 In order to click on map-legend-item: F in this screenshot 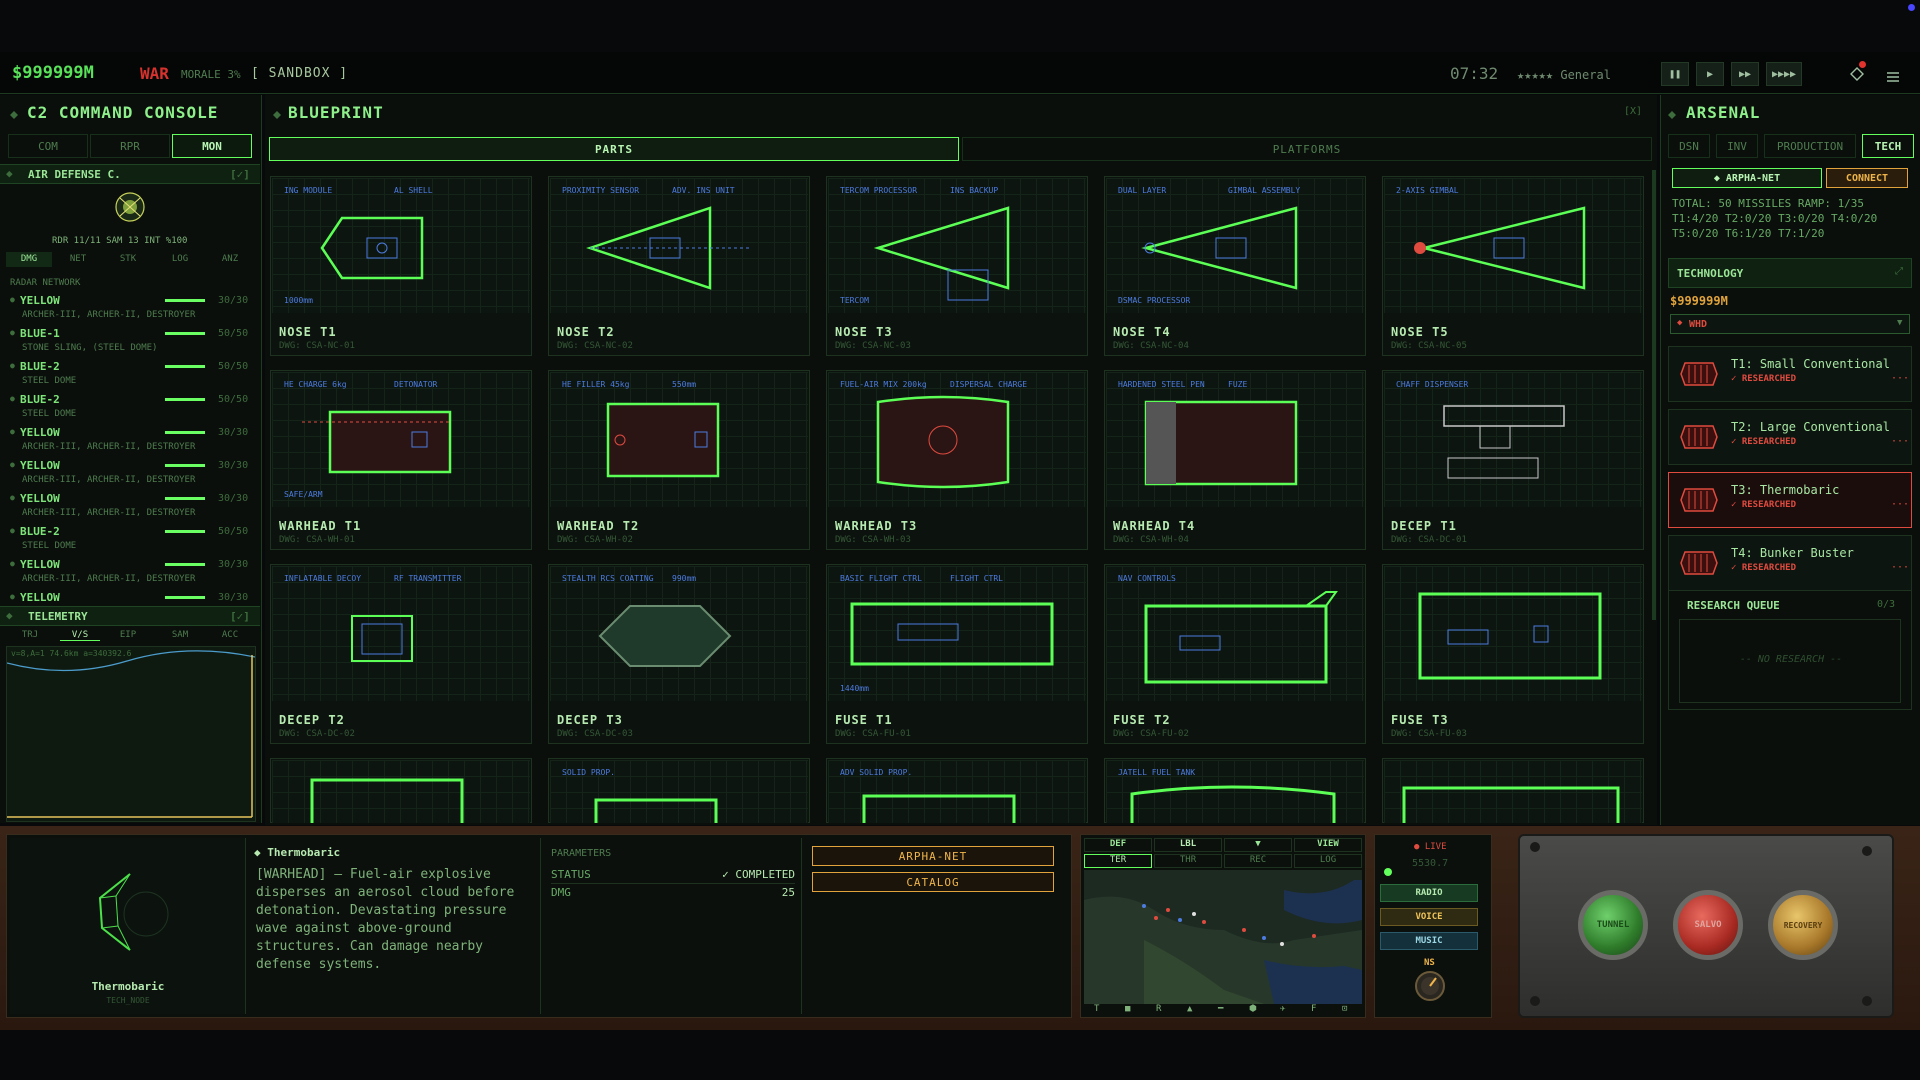, I will do `click(1313, 1009)`.